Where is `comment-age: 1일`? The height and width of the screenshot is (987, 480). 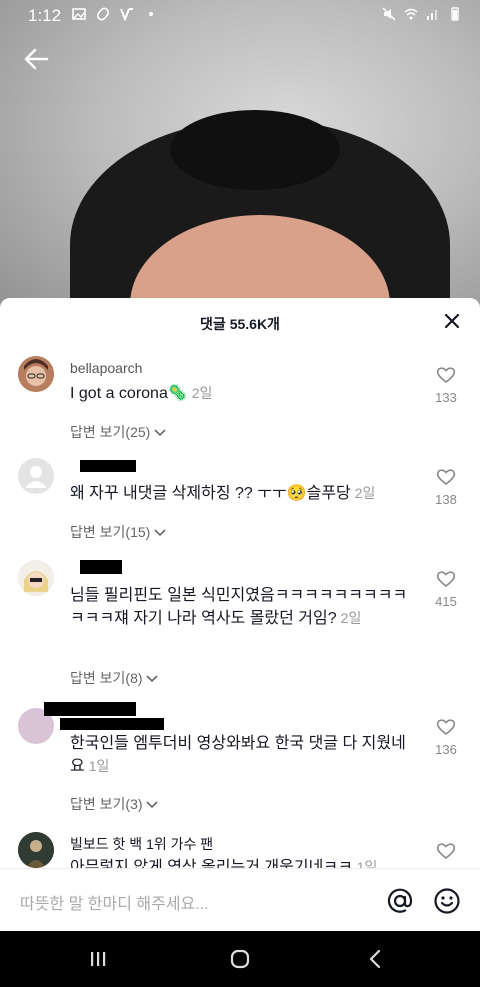
comment-age: 1일 is located at coordinates (99, 766).